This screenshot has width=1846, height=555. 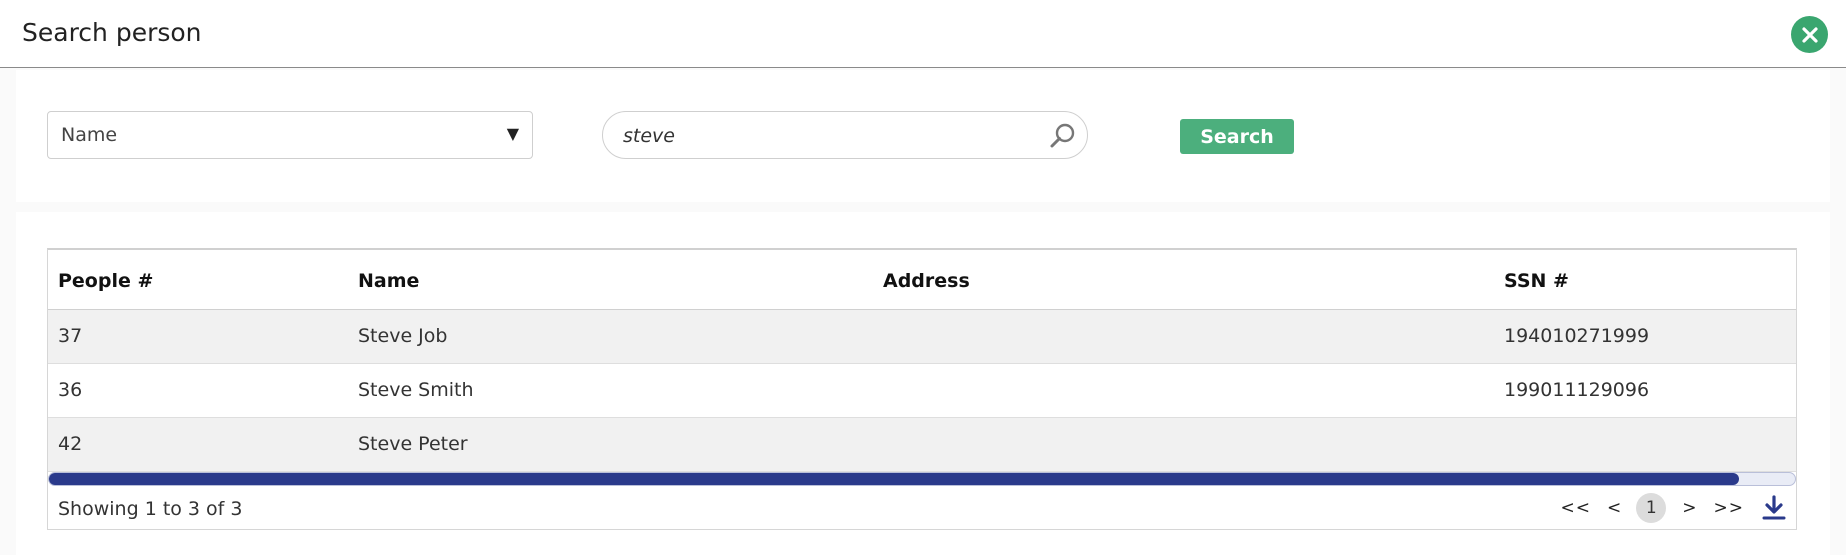 What do you see at coordinates (1577, 336) in the screenshot?
I see `cell-ssn: 194010271999` at bounding box center [1577, 336].